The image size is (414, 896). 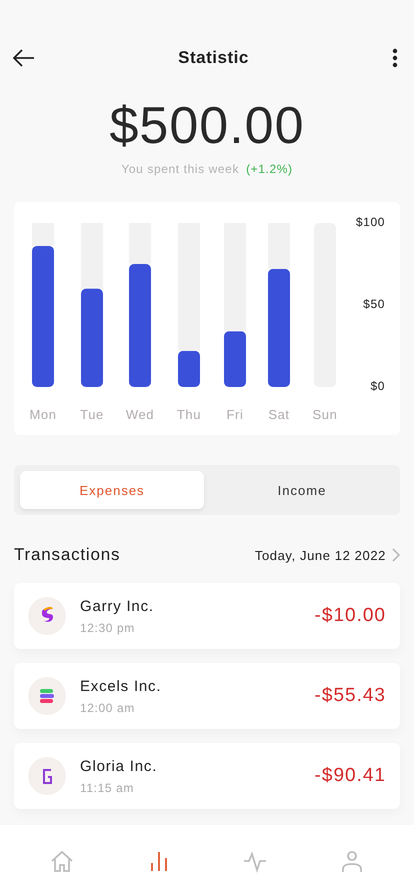 I want to click on date-label: Today, June 12 2022, so click(x=320, y=555).